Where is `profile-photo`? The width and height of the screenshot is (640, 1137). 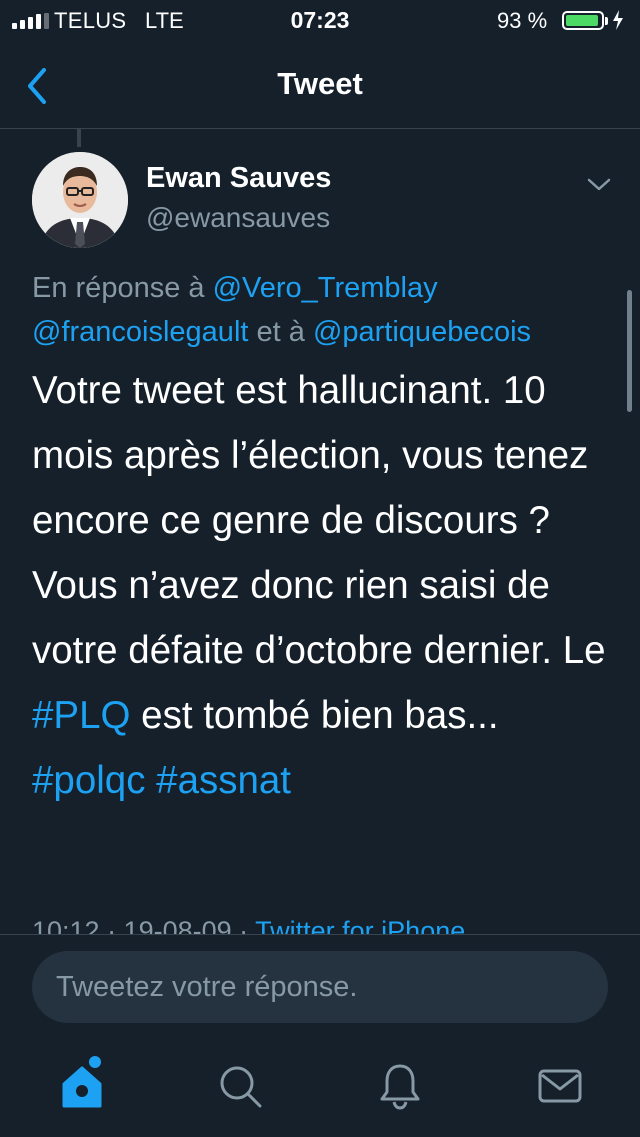 profile-photo is located at coordinates (80, 200).